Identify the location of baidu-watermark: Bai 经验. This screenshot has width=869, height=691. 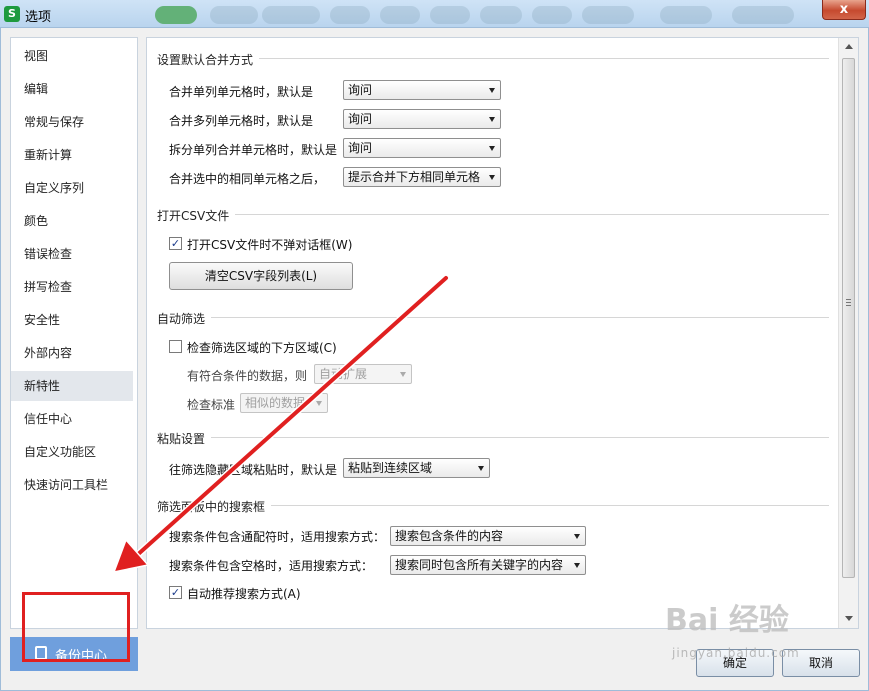
(727, 620).